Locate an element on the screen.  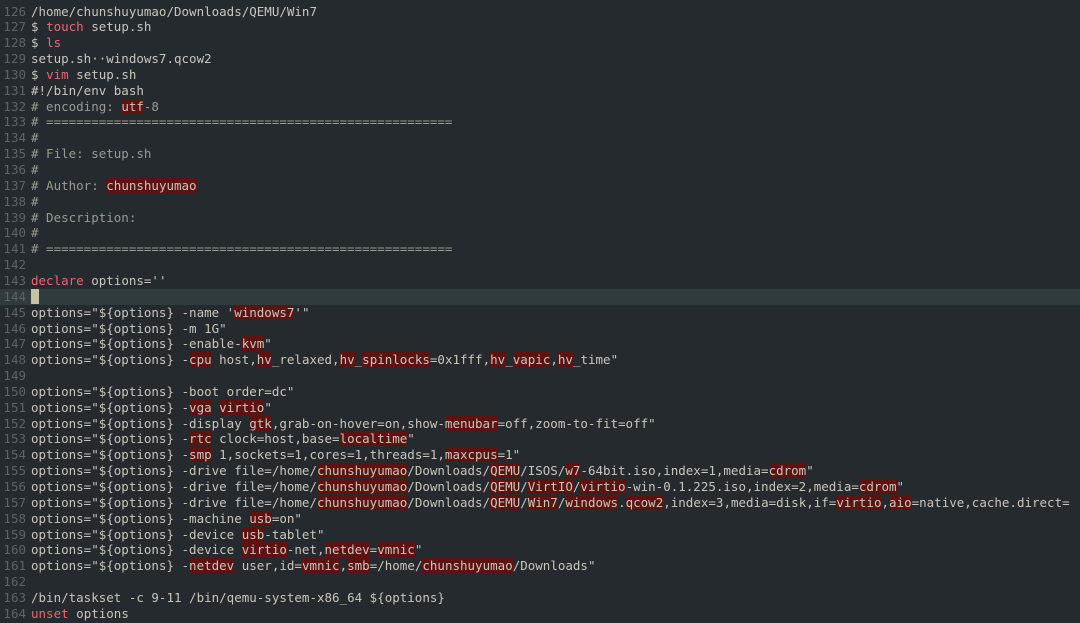
line-number: 147 is located at coordinates (14, 344).